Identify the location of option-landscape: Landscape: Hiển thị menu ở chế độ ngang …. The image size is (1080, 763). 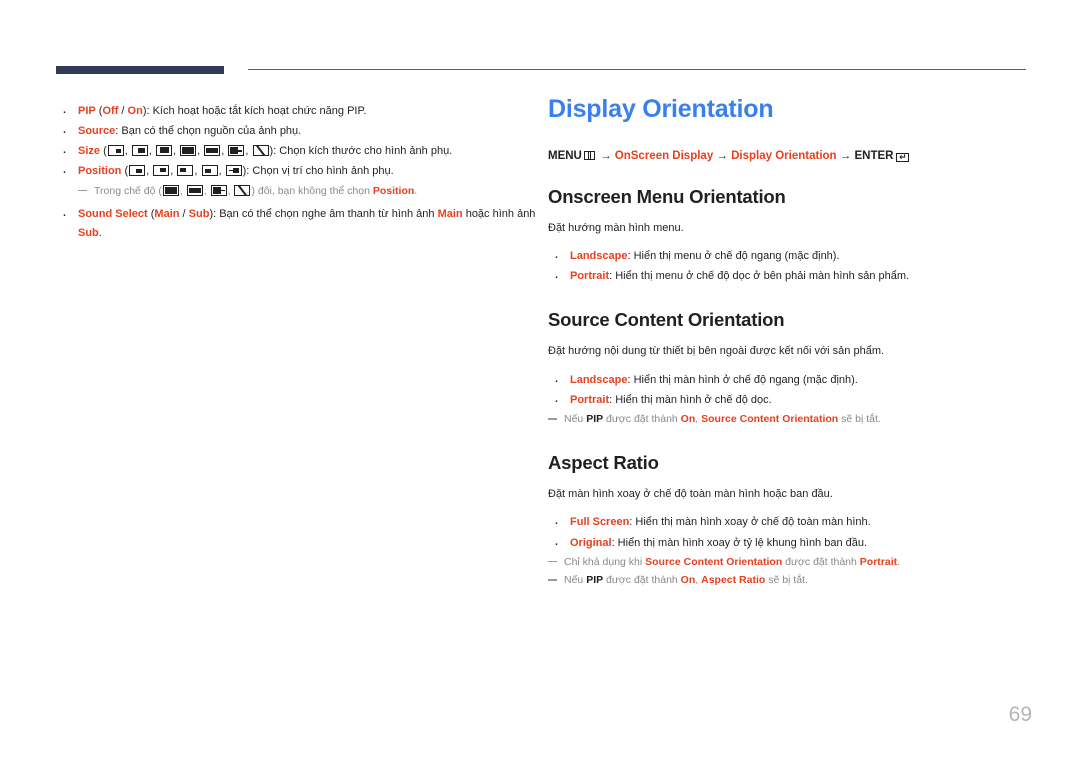
(788, 257).